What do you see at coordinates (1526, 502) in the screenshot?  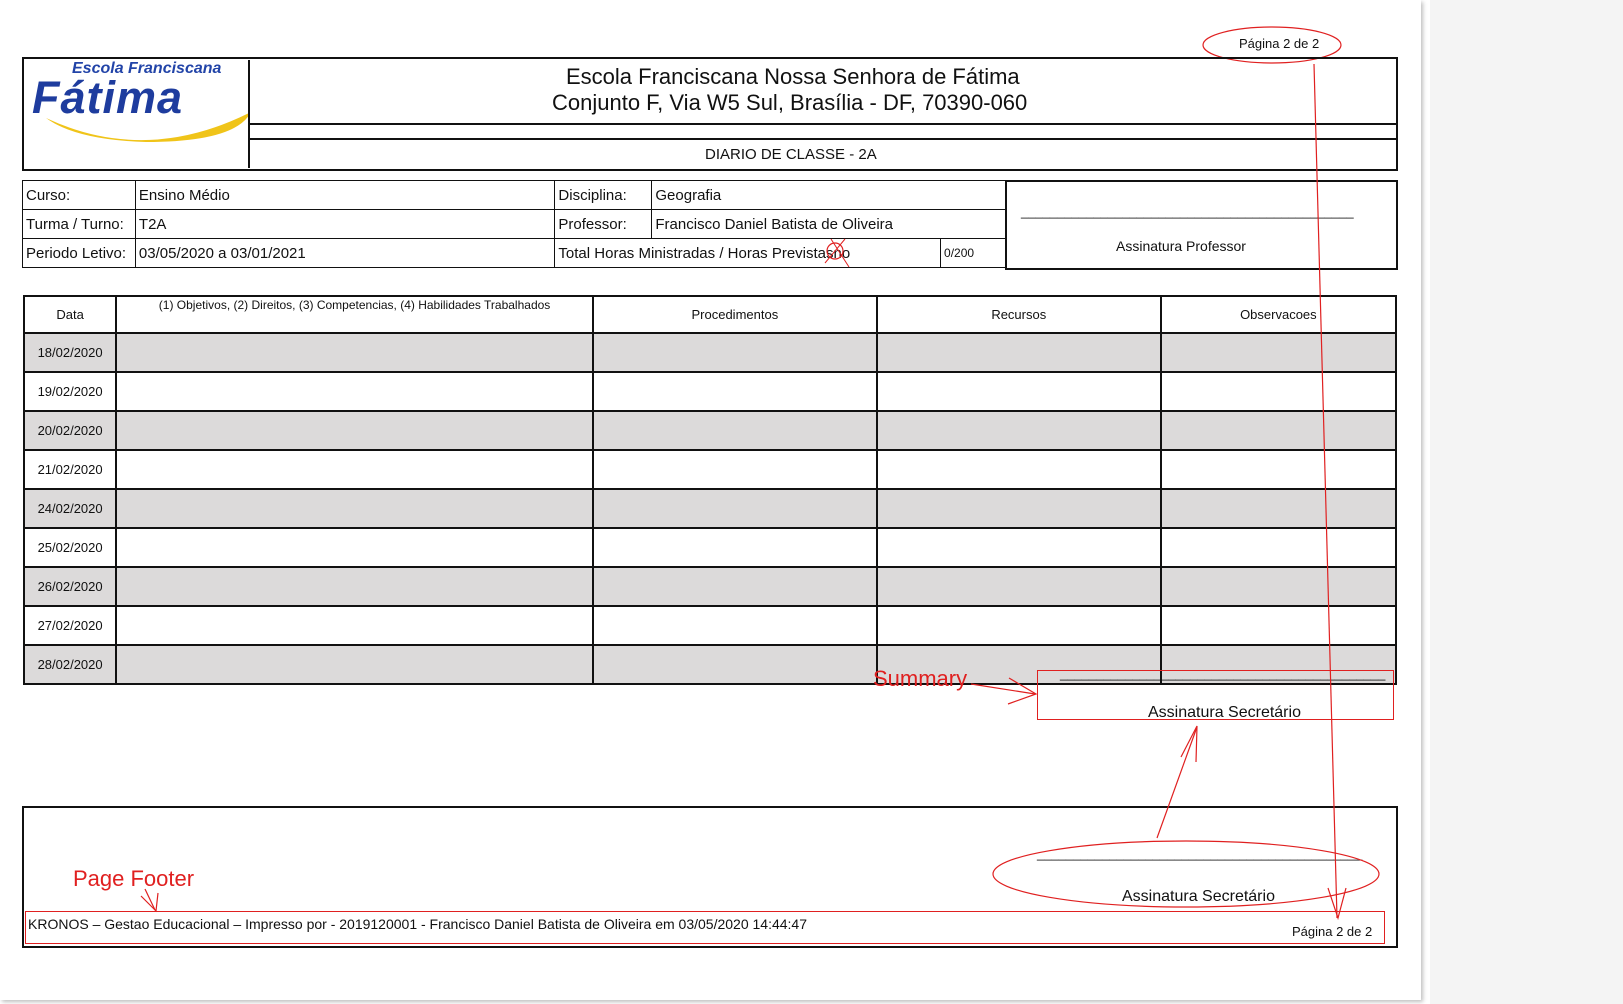 I see `viewer-side-area` at bounding box center [1526, 502].